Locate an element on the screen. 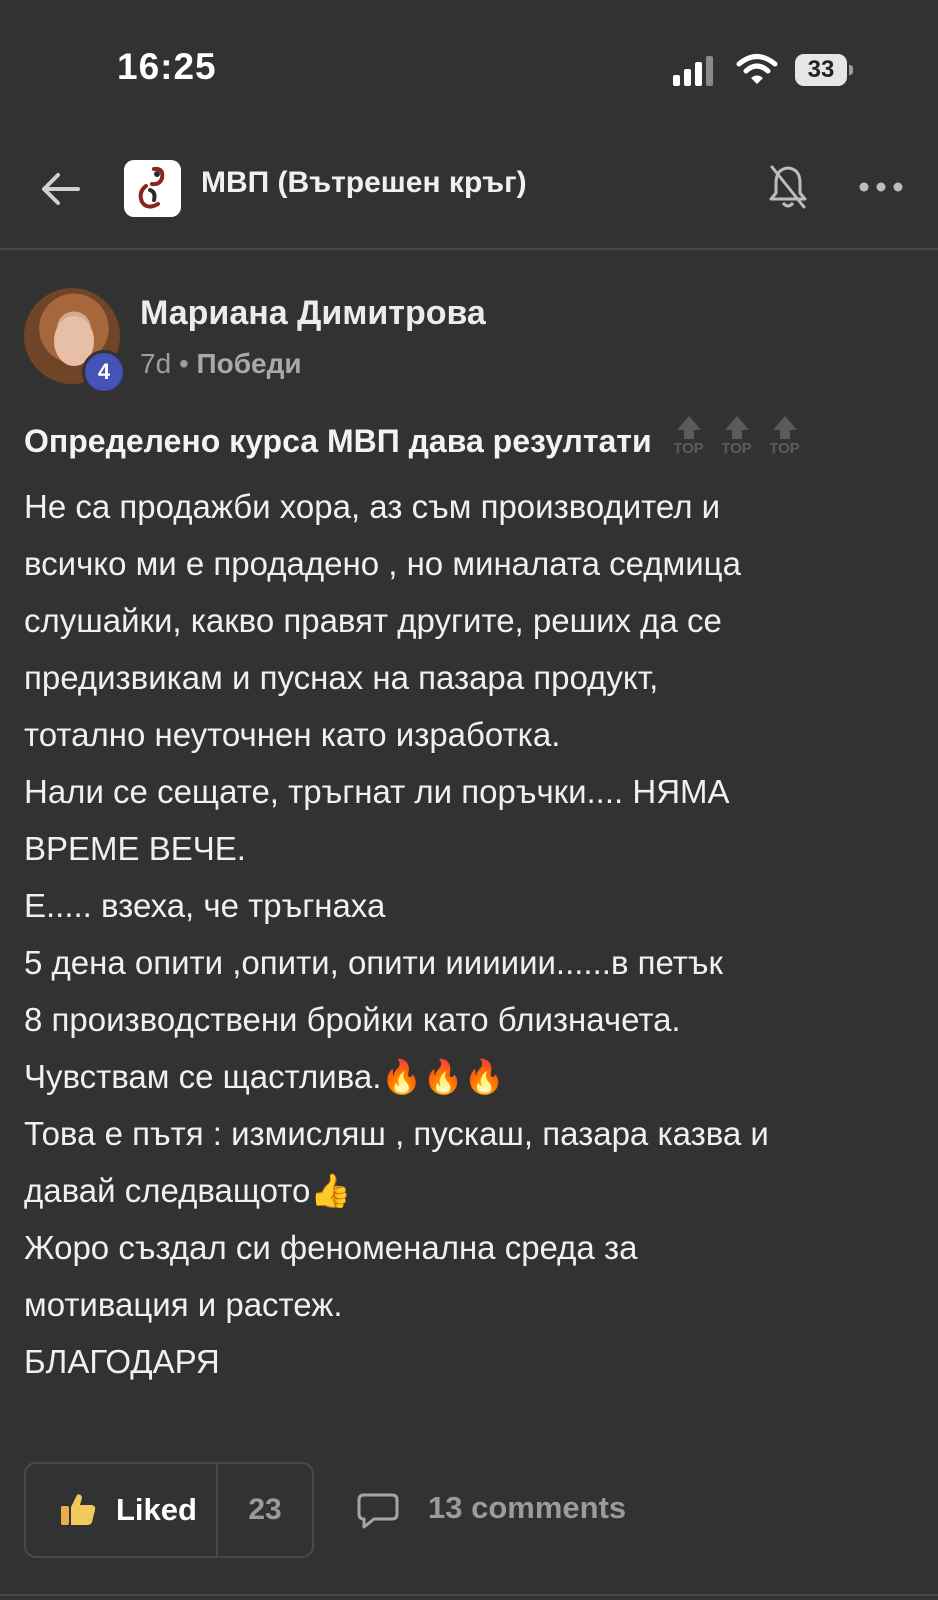  comment-icon is located at coordinates (378, 1511).